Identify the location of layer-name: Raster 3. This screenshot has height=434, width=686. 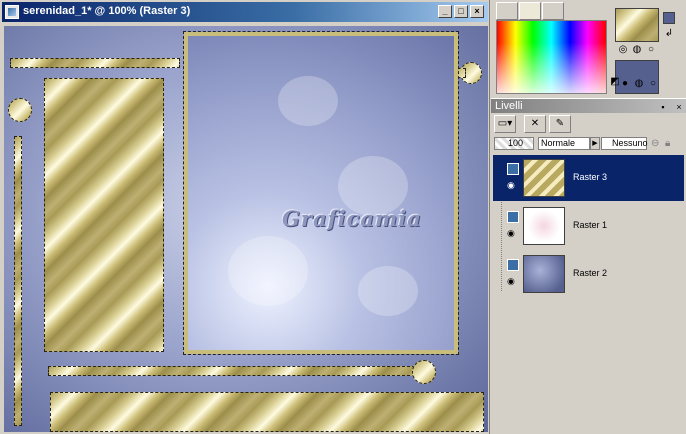
(590, 177).